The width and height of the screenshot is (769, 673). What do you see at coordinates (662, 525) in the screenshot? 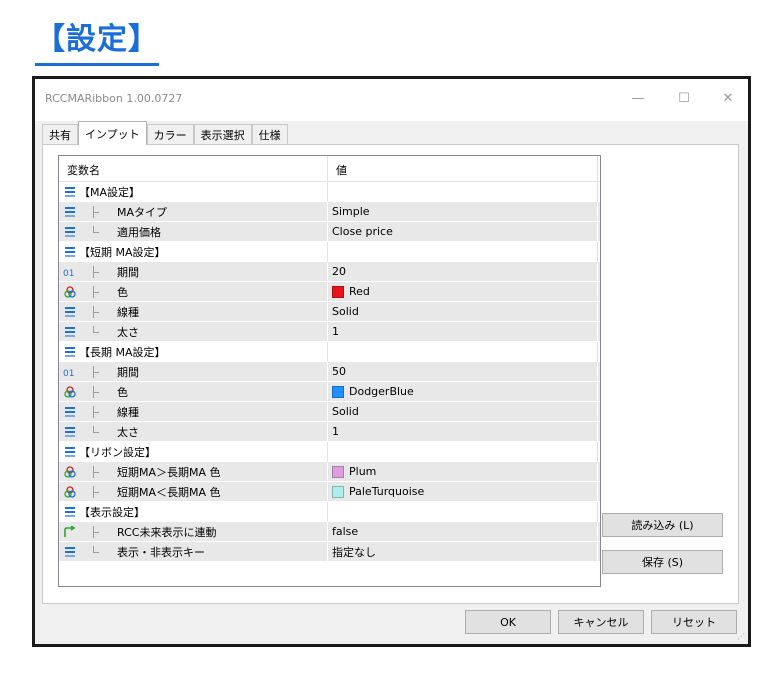
I see `load-button: 読み込み (L)` at bounding box center [662, 525].